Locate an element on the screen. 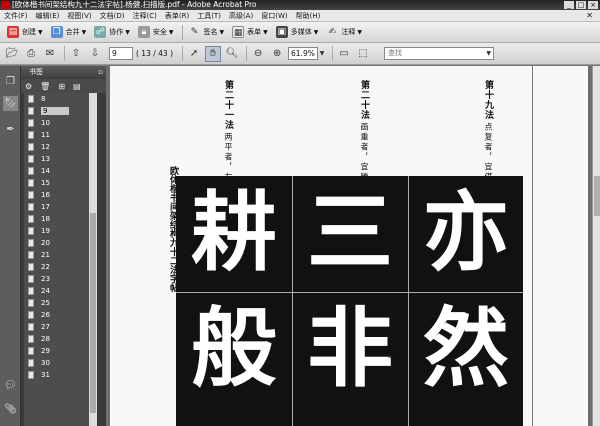 The image size is (600, 426). fit-page-icon: ▭ is located at coordinates (344, 54).